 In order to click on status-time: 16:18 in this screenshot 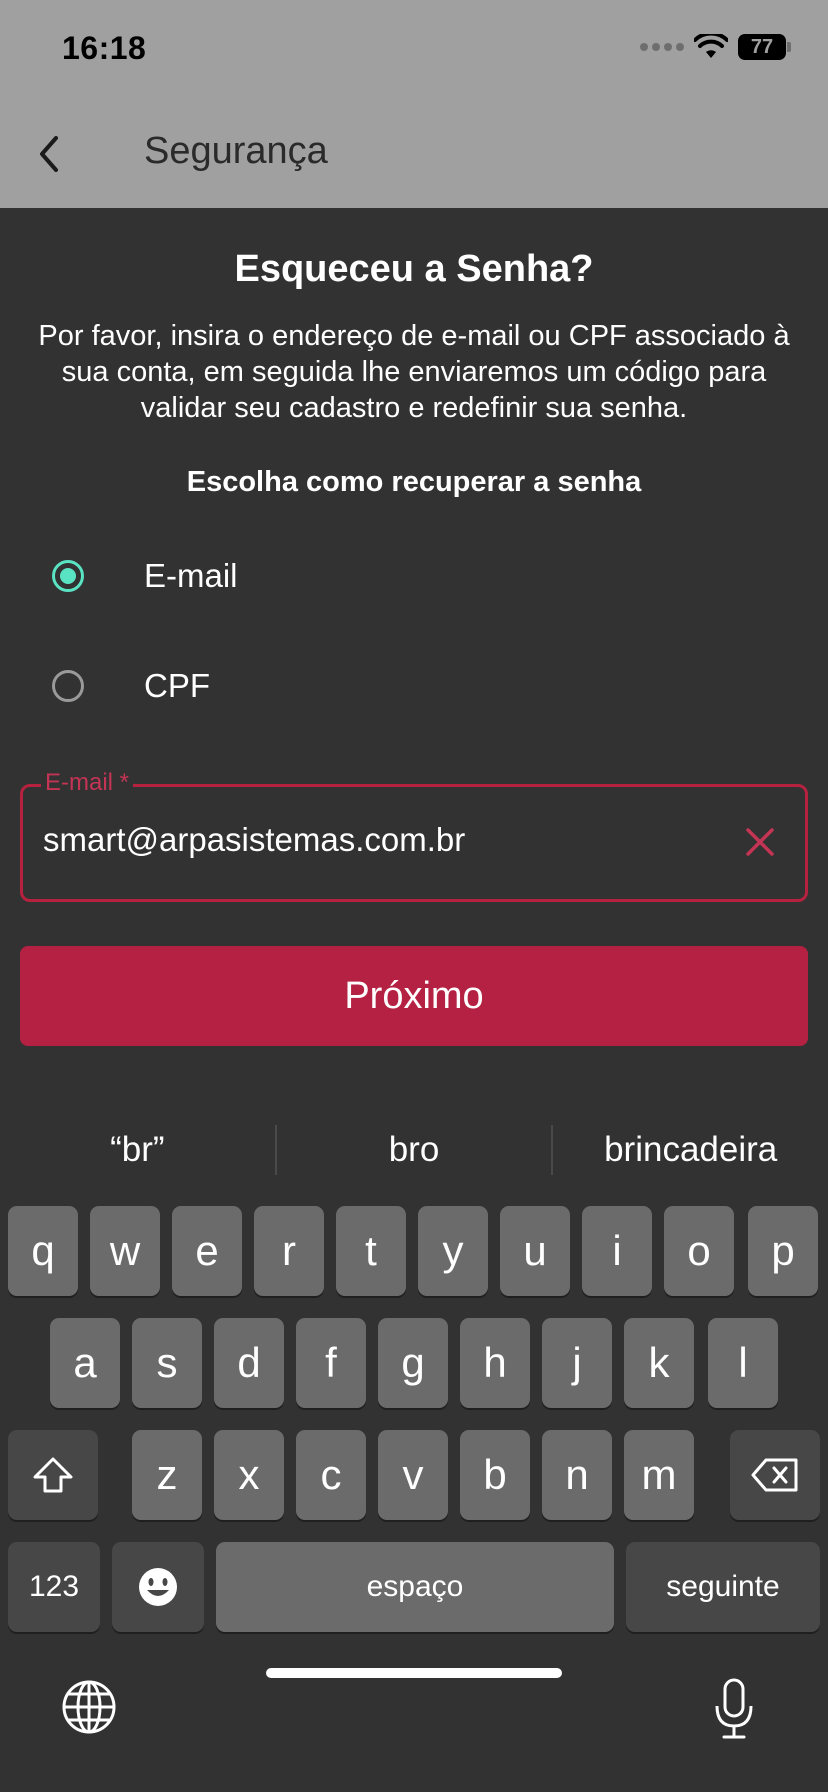, I will do `click(104, 48)`.